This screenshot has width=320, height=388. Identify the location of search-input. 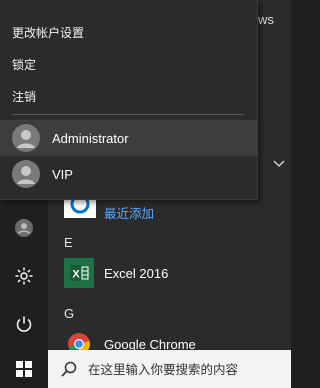
(188, 369).